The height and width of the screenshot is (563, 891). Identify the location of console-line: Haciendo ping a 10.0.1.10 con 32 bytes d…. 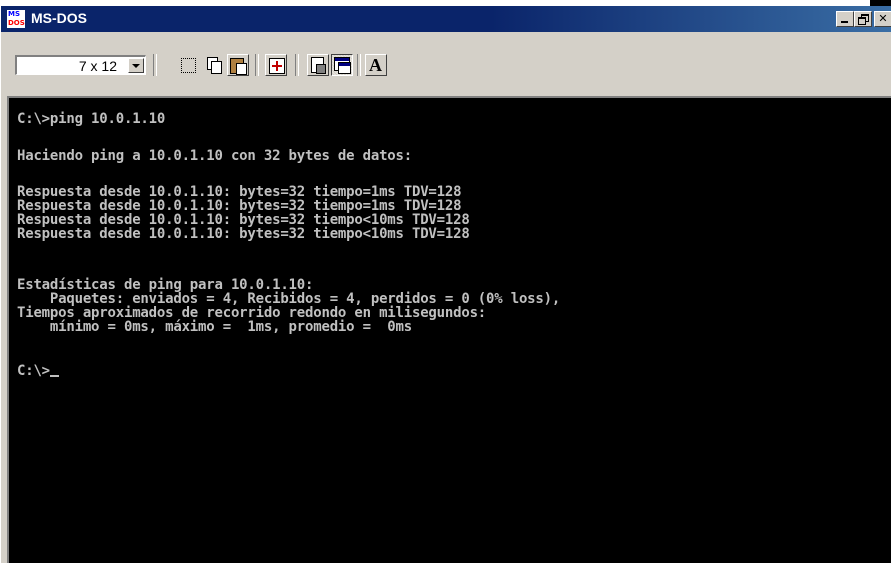
(214, 156).